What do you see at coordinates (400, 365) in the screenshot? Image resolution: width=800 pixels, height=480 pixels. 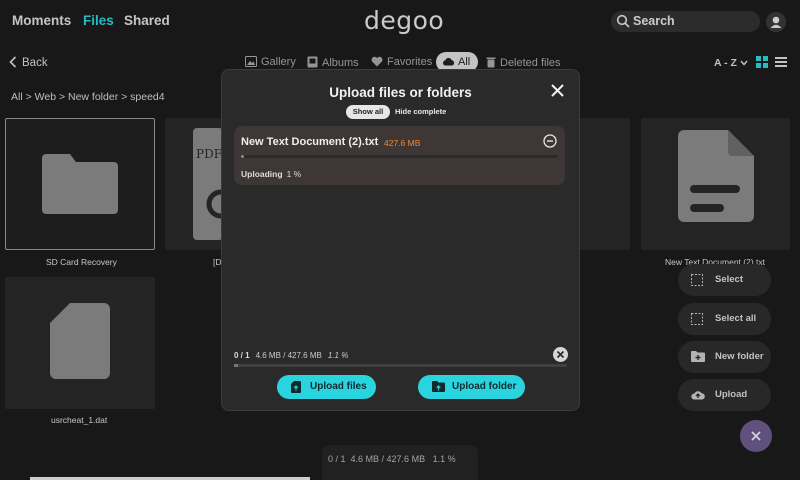 I see `upload-total-progress-track` at bounding box center [400, 365].